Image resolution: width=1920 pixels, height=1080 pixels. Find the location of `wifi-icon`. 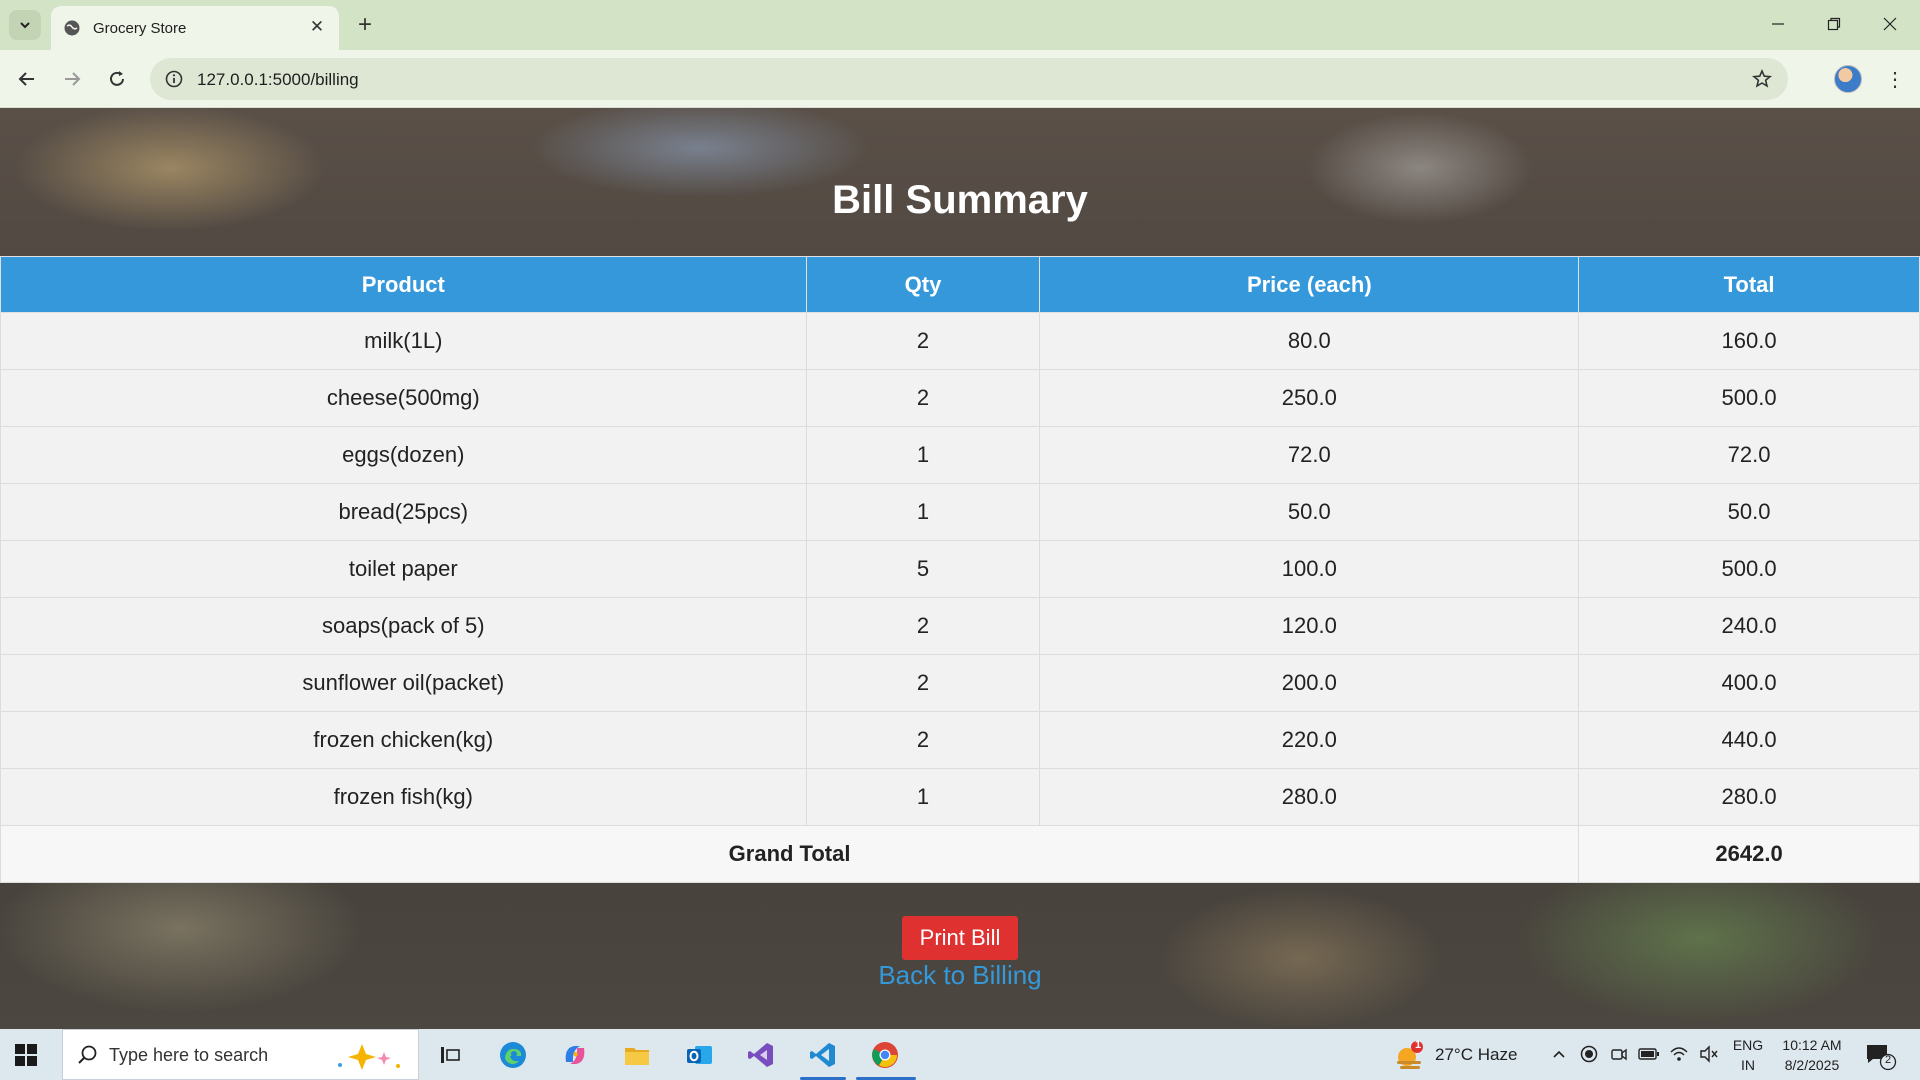

wifi-icon is located at coordinates (1679, 1054).